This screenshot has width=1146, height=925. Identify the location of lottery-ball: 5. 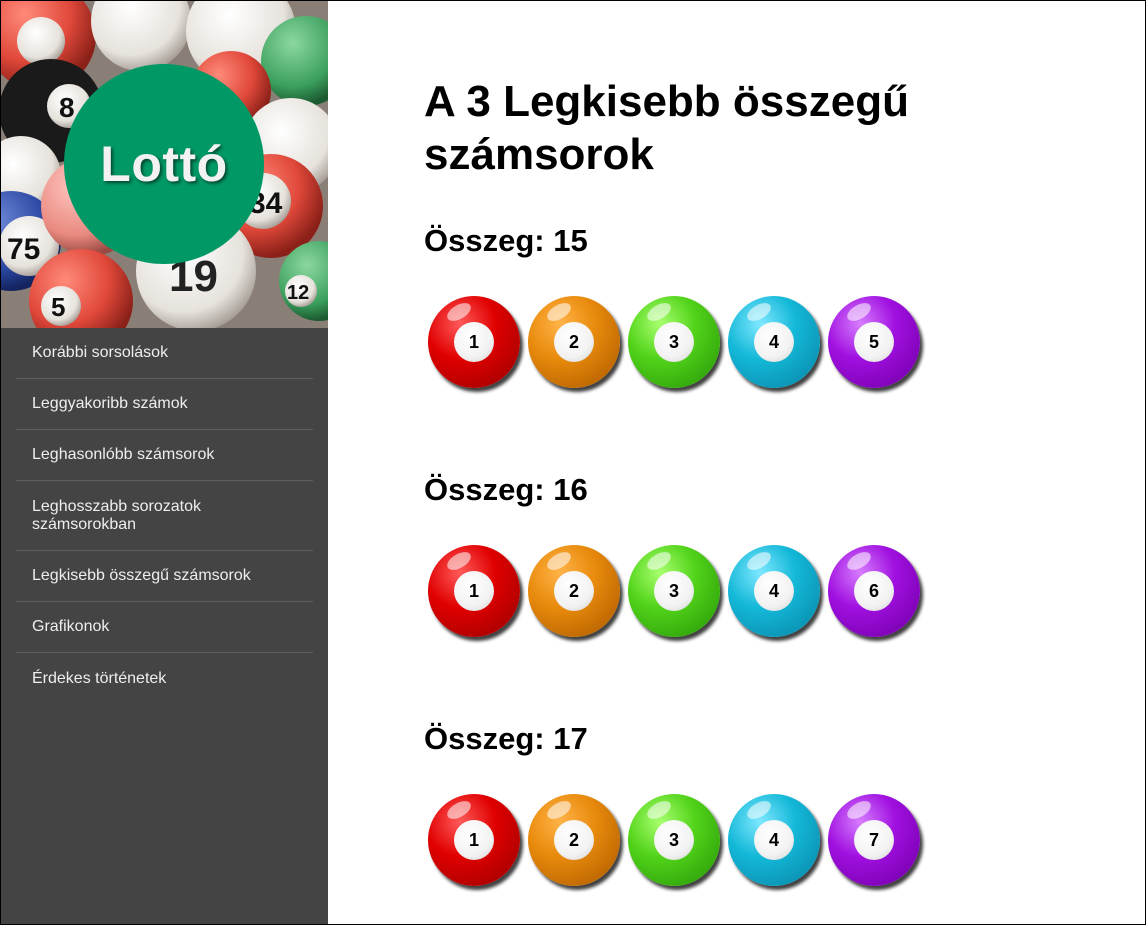
(874, 342).